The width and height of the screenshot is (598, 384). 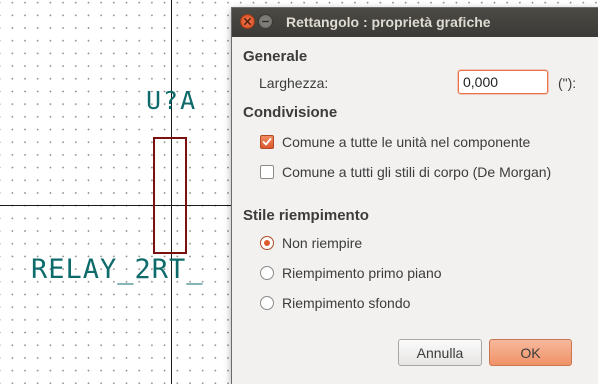 I want to click on section-heading-general: Generale, so click(x=275, y=56).